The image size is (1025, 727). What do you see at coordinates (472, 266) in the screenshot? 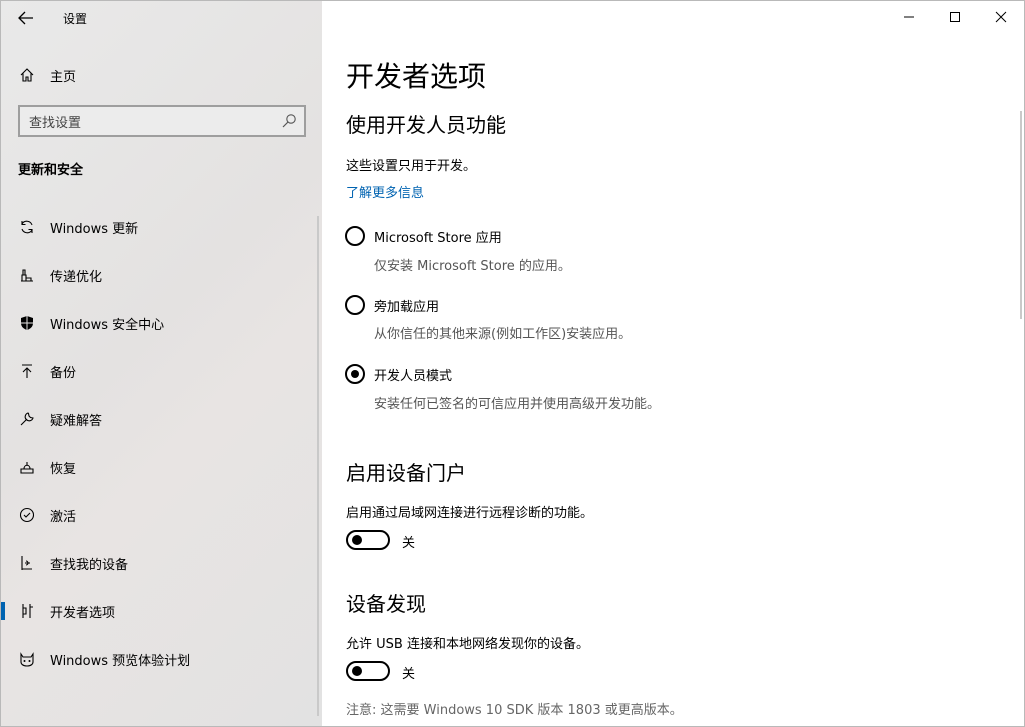
I see `radio-description: 仅安装 Microsoft Store 的应用。` at bounding box center [472, 266].